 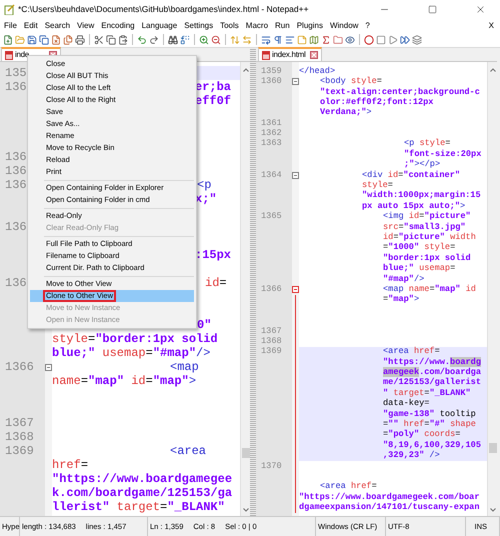 What do you see at coordinates (229, 26) in the screenshot?
I see `menu-item: Tools` at bounding box center [229, 26].